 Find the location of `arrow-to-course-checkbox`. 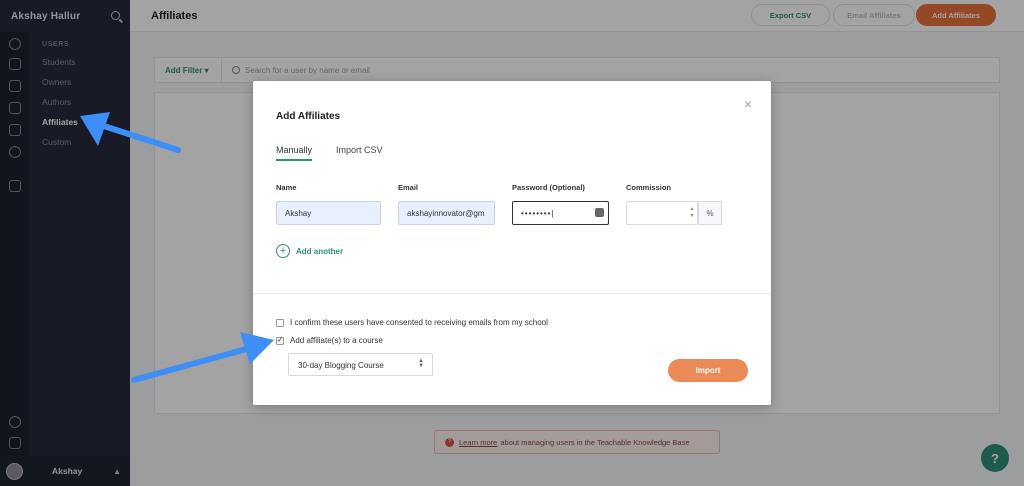

arrow-to-course-checkbox is located at coordinates (202, 357).